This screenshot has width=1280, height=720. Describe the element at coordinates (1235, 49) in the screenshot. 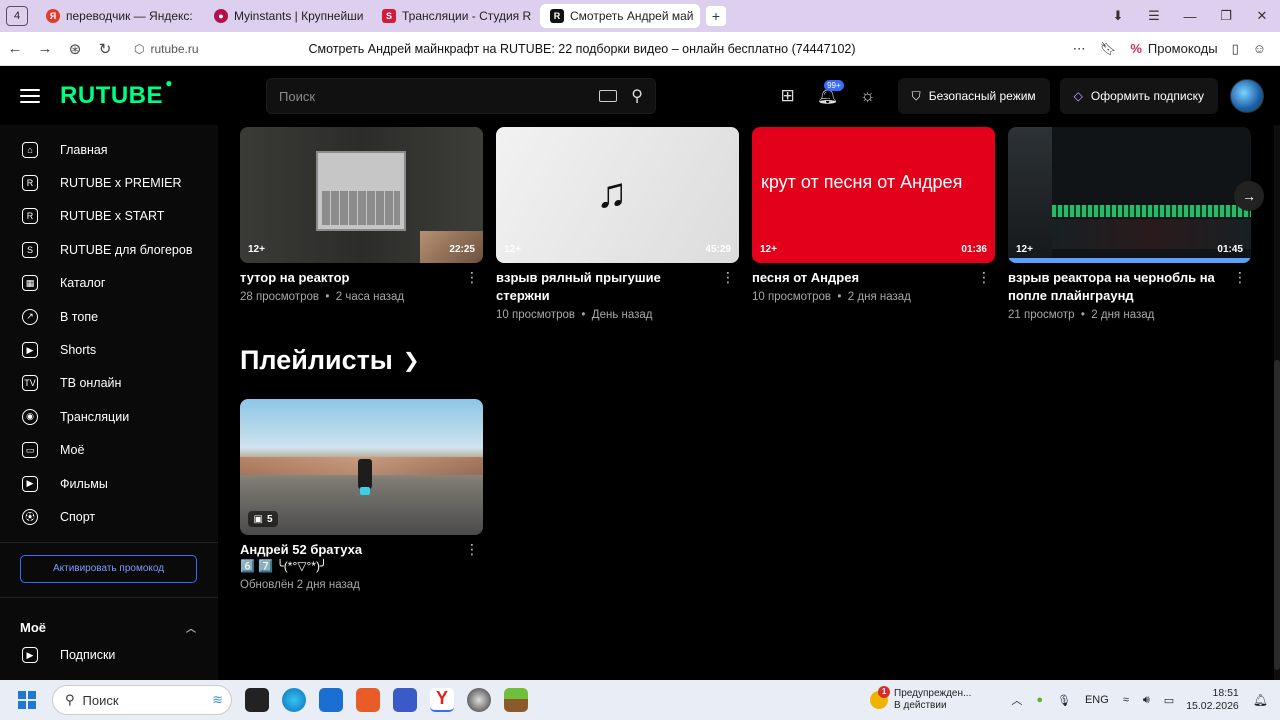

I see `extensions-icon: ▯` at that location.